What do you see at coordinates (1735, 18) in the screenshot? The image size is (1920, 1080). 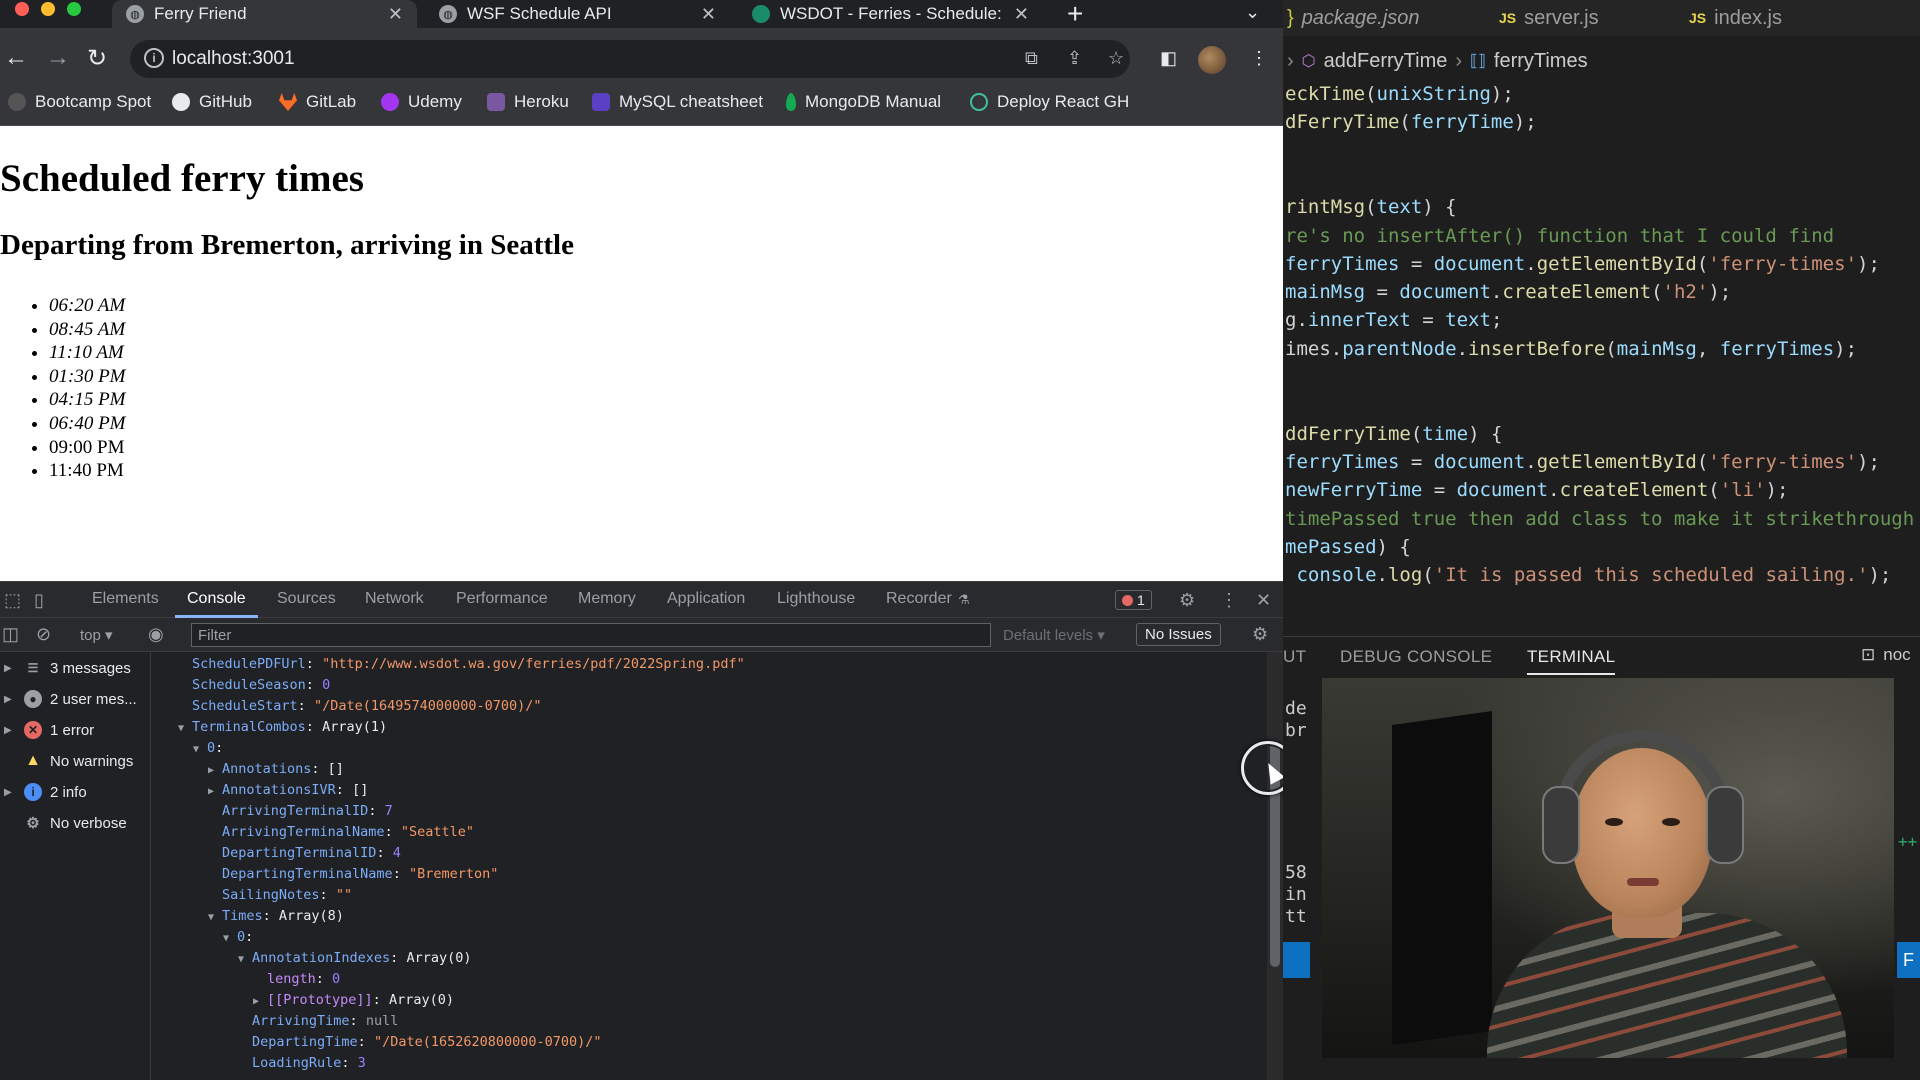 I see `tab-index-js: JS index.js` at bounding box center [1735, 18].